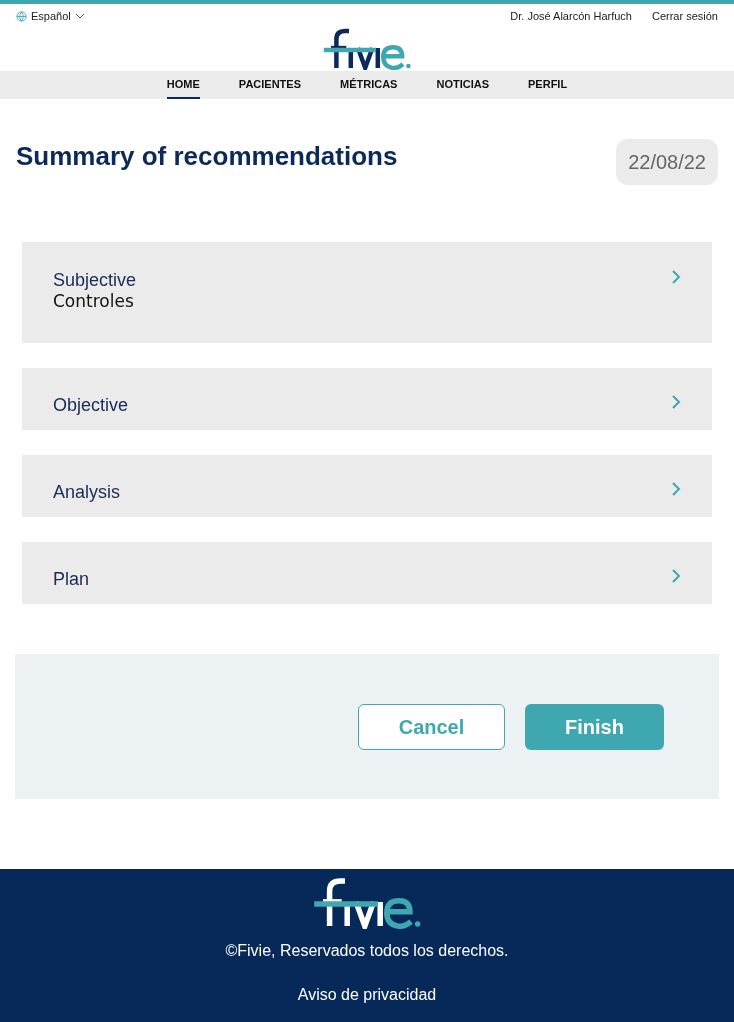  Describe the element at coordinates (367, 292) in the screenshot. I see `section-row: Subjective Controles` at that location.